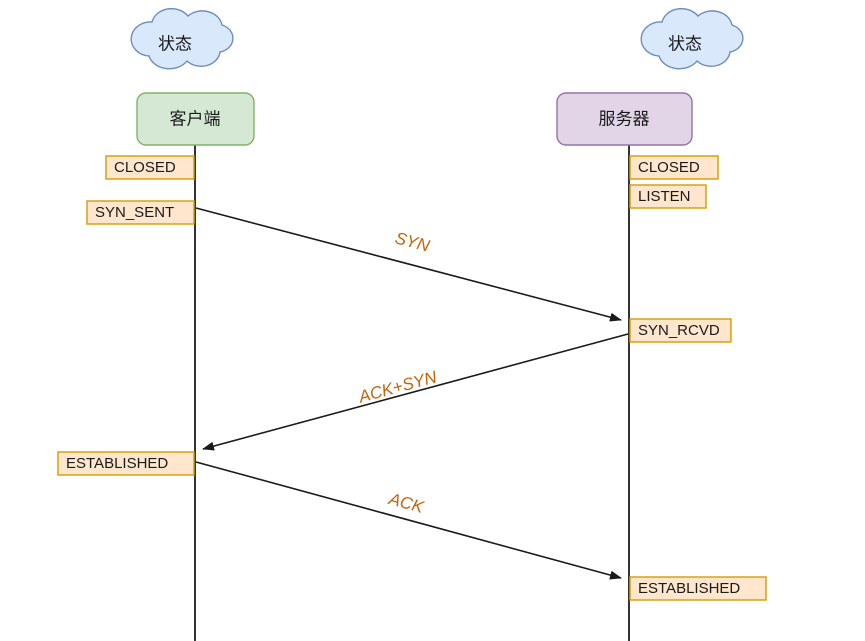 The width and height of the screenshot is (865, 641). I want to click on client-state-syn-sent: SYN_SENT, so click(140, 212).